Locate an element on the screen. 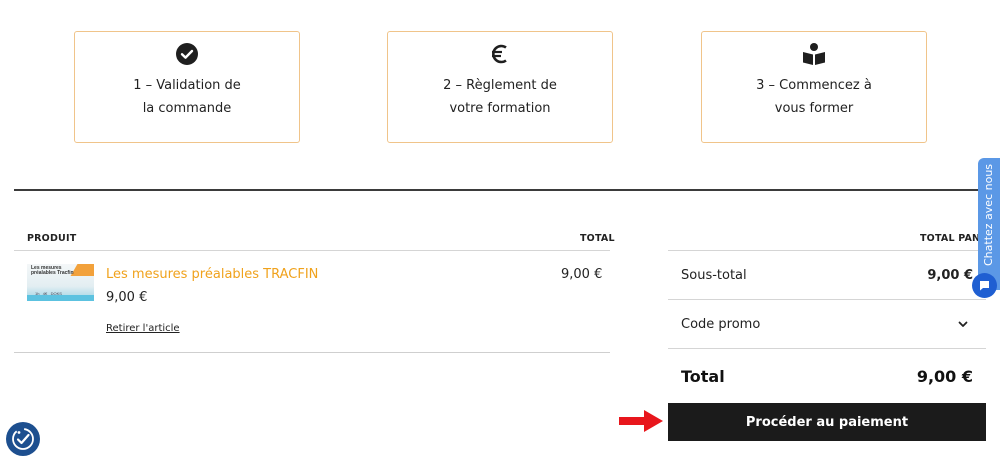  subtotal-value: 9,00 € is located at coordinates (950, 275).